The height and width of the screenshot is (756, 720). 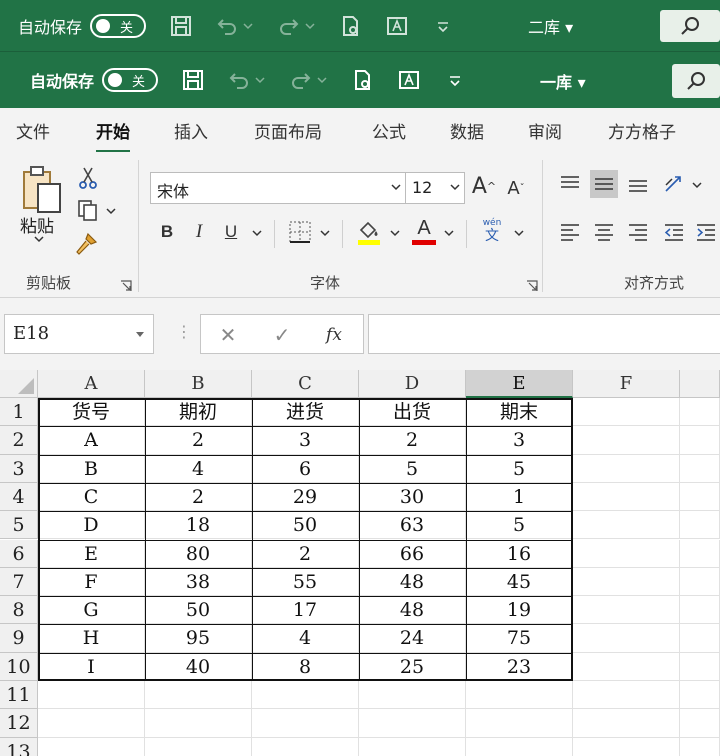 I want to click on row-header-11: 11, so click(x=19, y=695).